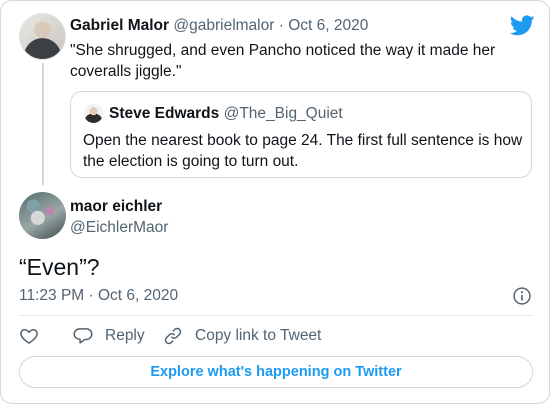  Describe the element at coordinates (125, 335) in the screenshot. I see `reply-label: Reply` at that location.